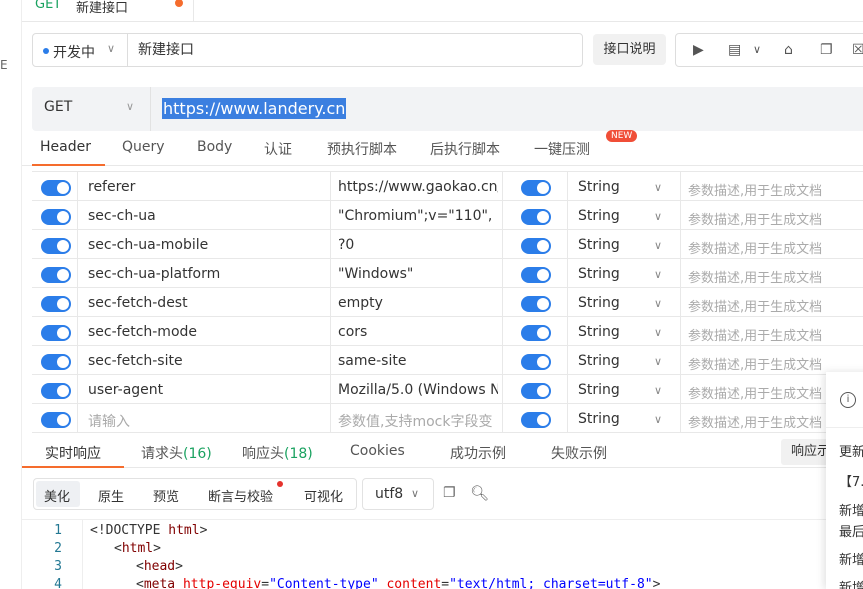  What do you see at coordinates (138, 303) in the screenshot?
I see `param-key: sec-fetch-dest` at bounding box center [138, 303].